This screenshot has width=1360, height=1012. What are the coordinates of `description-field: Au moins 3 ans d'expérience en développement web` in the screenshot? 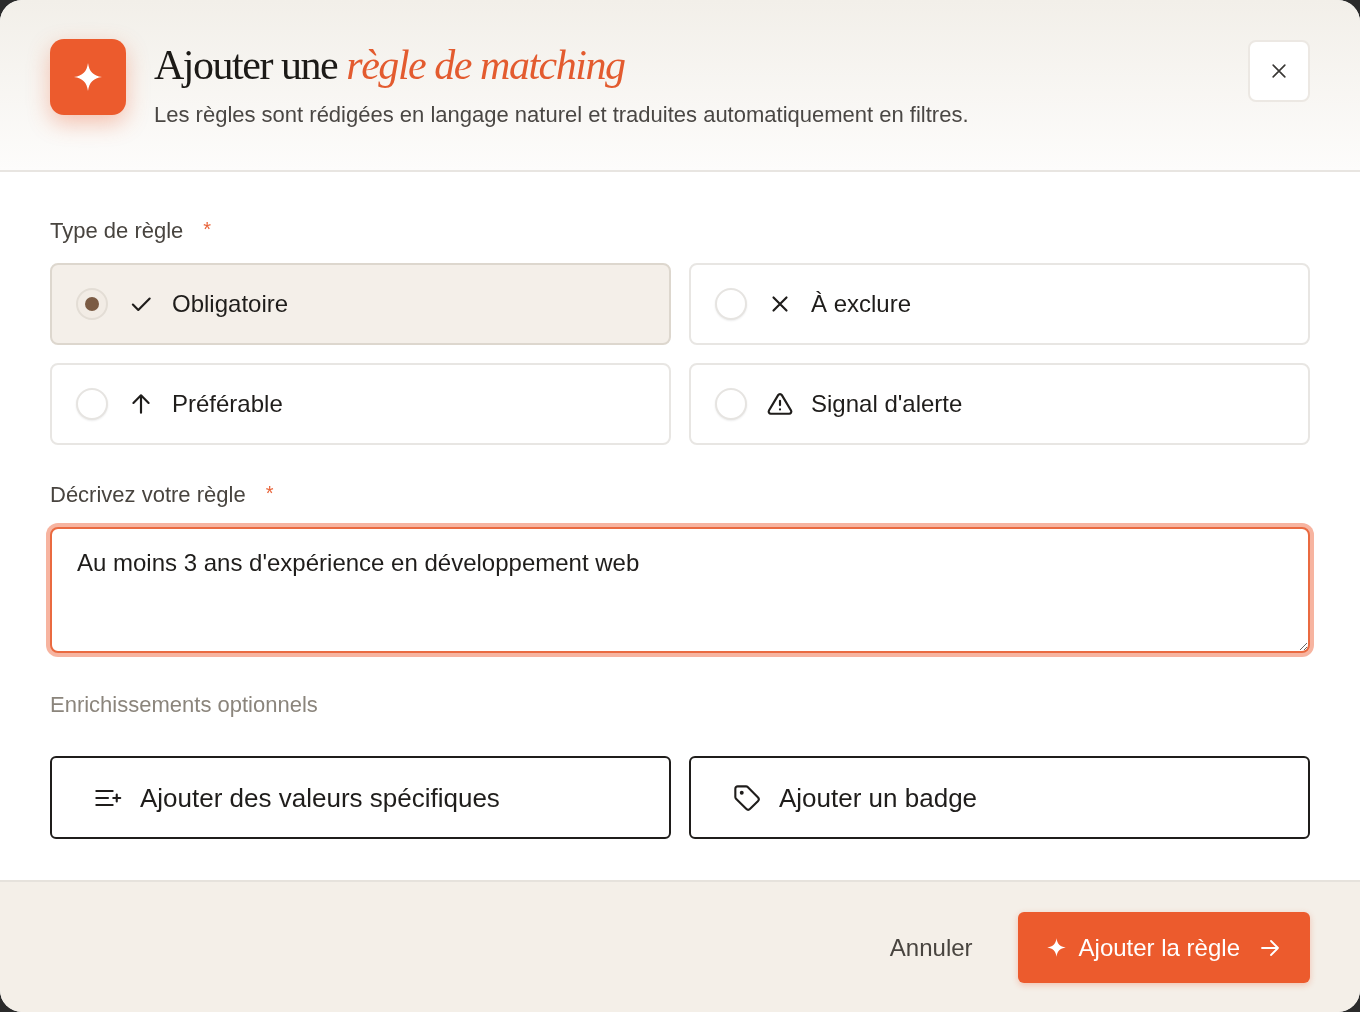 It's located at (680, 590).